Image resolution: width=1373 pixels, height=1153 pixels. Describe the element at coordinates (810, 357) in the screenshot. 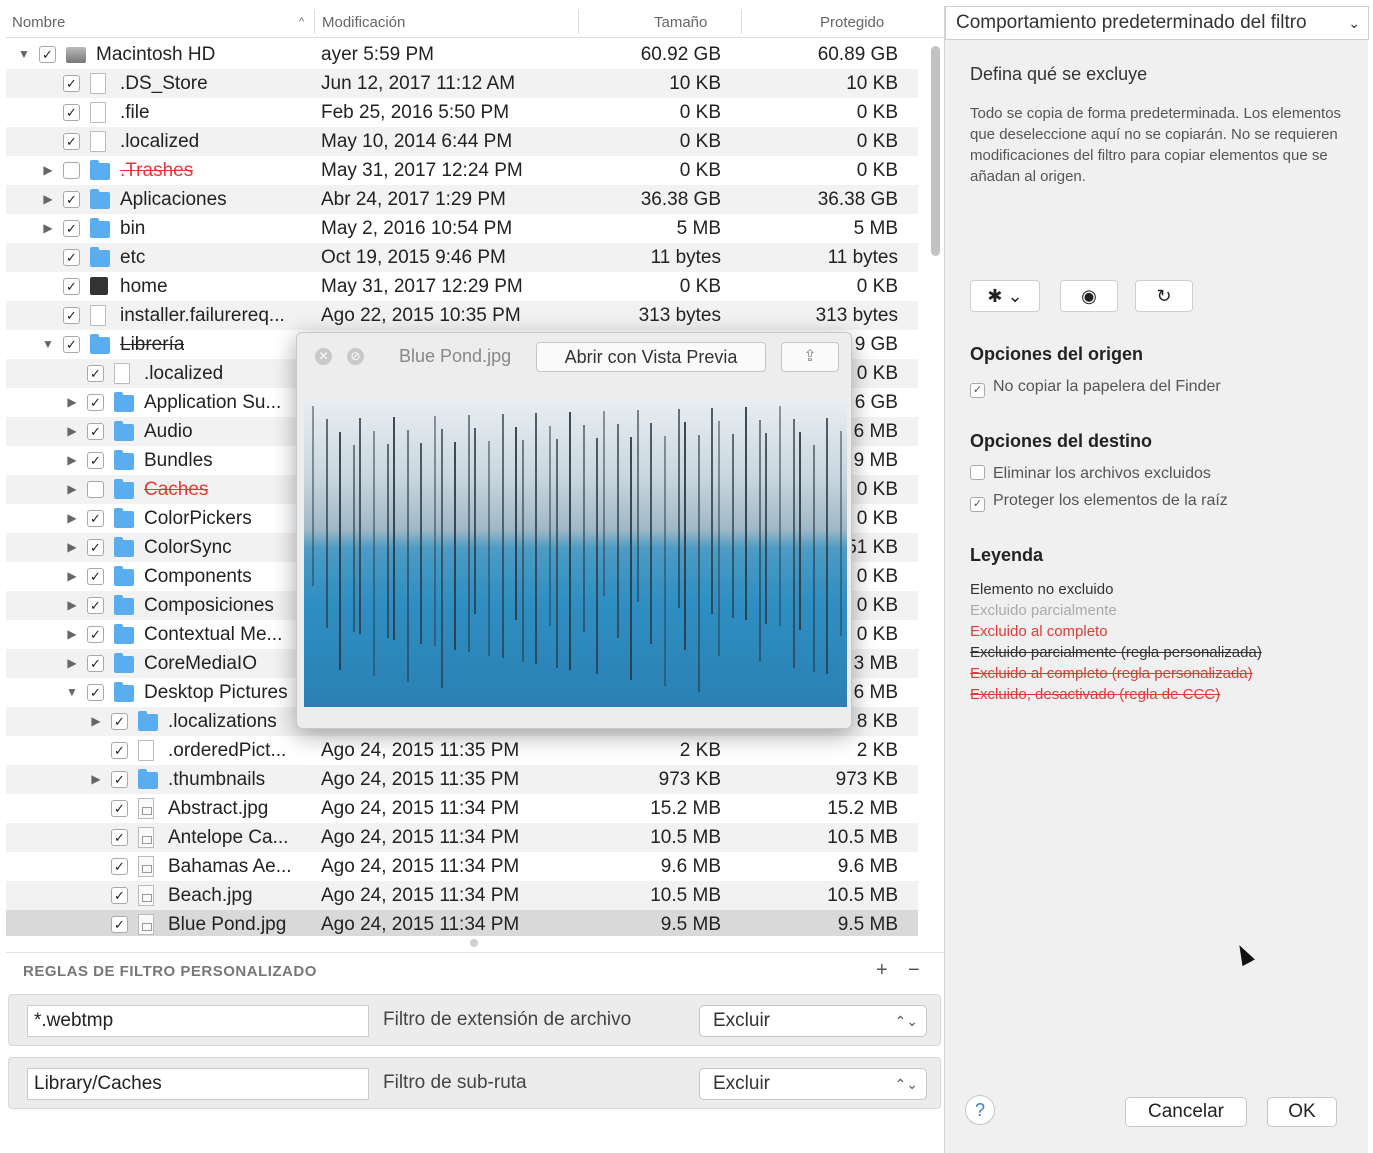

I see `share-icon: ⇪` at that location.